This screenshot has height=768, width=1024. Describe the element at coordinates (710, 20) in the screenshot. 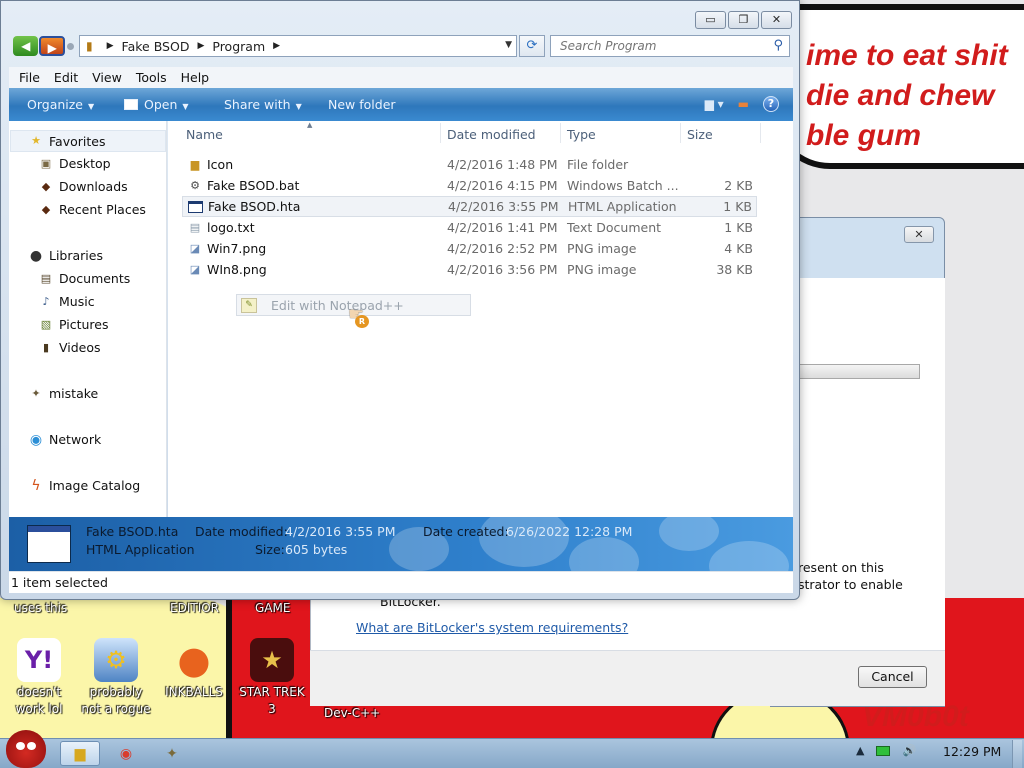

I see `minimize-button: ▭` at that location.